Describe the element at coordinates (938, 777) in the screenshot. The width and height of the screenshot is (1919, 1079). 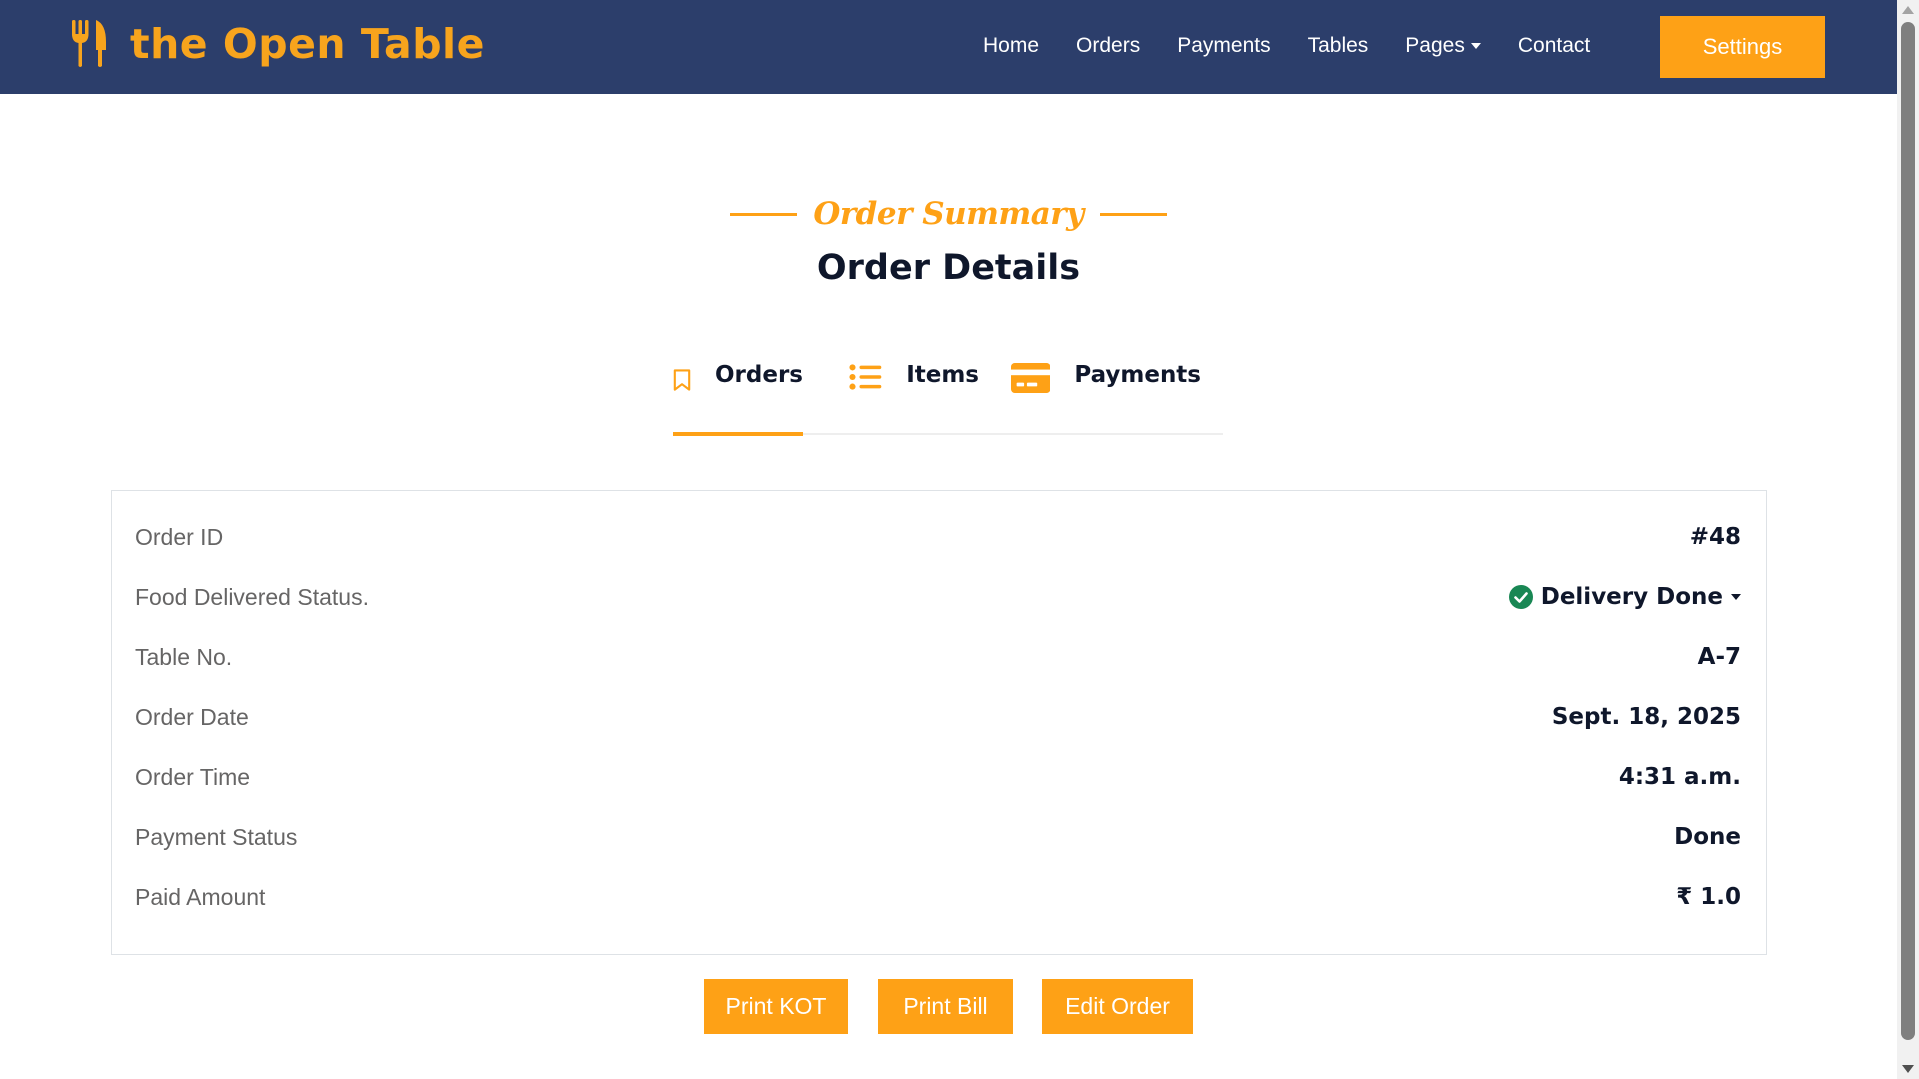
I see `row-order-time: Order Time 4:31 a.m.` at that location.